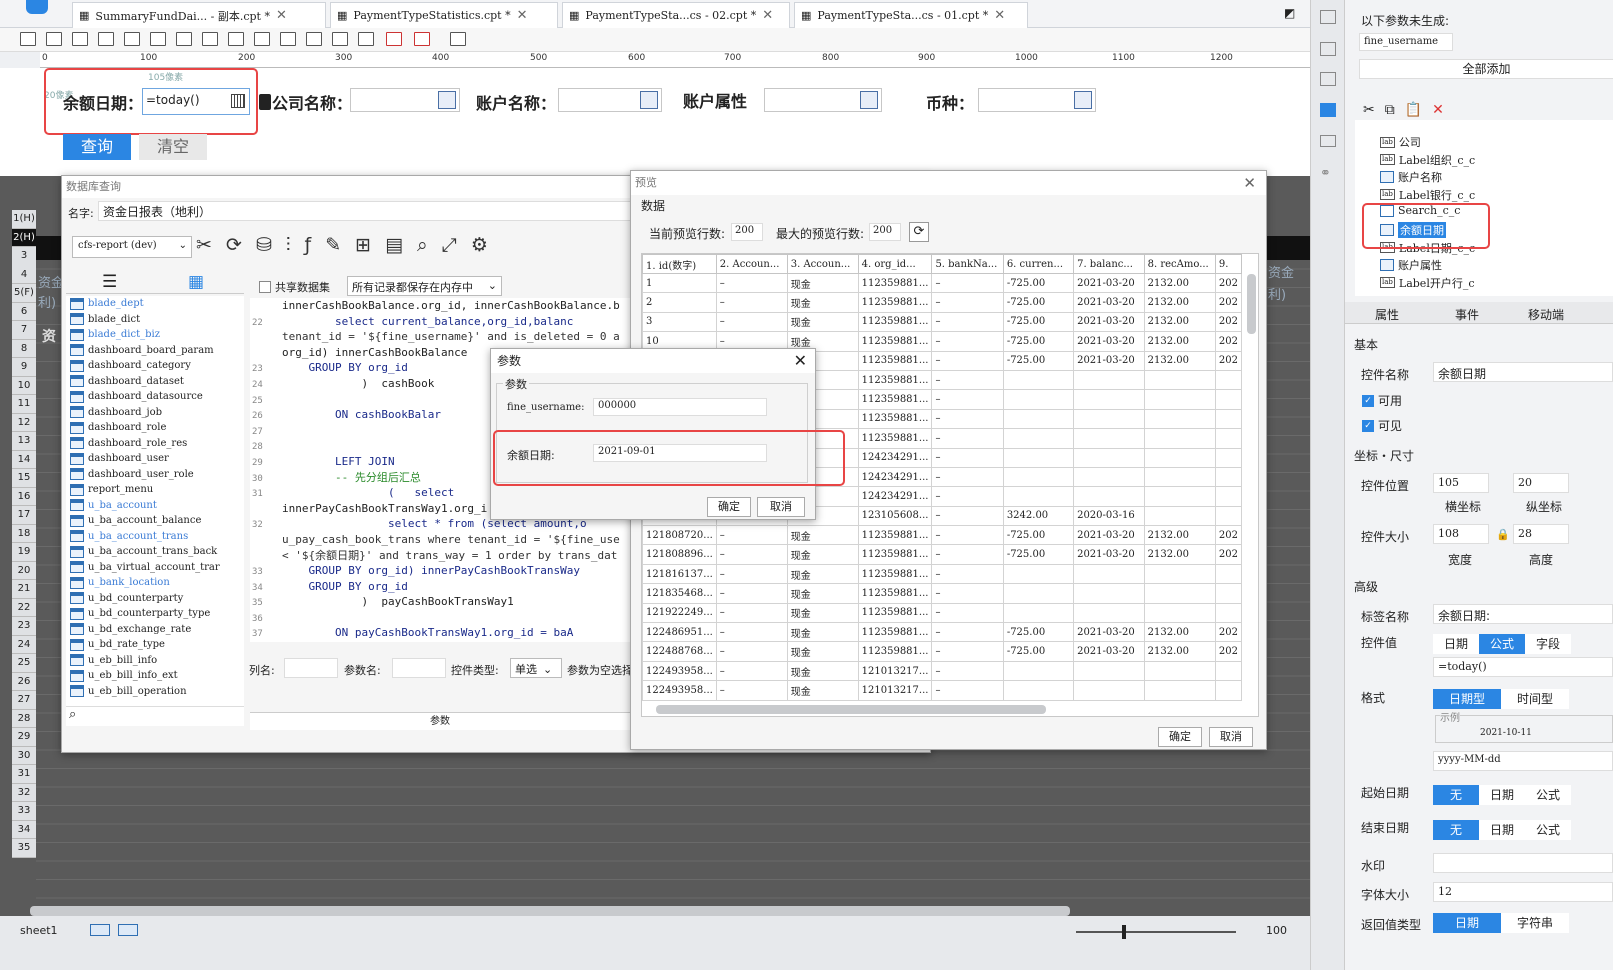 This screenshot has height=970, width=1613. I want to click on position-y-input: 20, so click(1541, 483).